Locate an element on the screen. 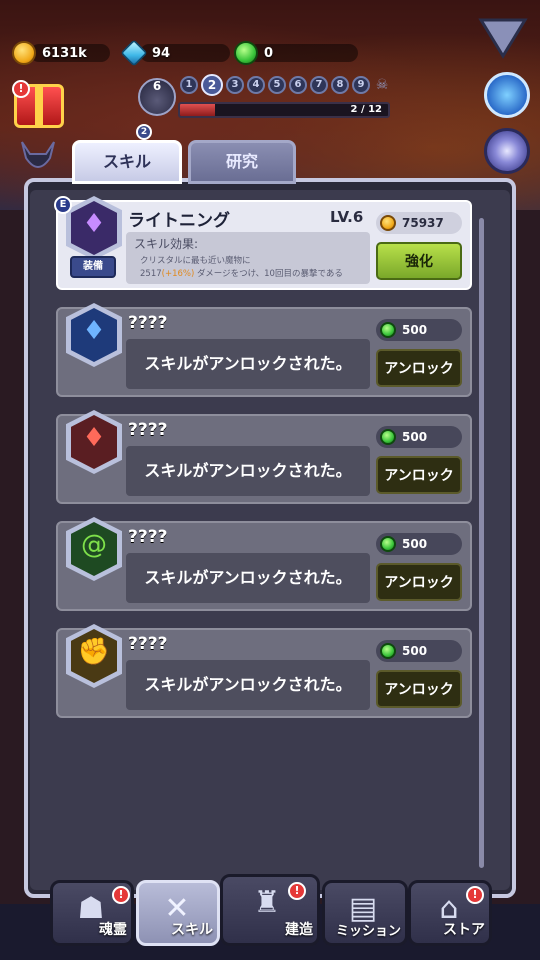  skill-gem-frame: @ is located at coordinates (94, 549).